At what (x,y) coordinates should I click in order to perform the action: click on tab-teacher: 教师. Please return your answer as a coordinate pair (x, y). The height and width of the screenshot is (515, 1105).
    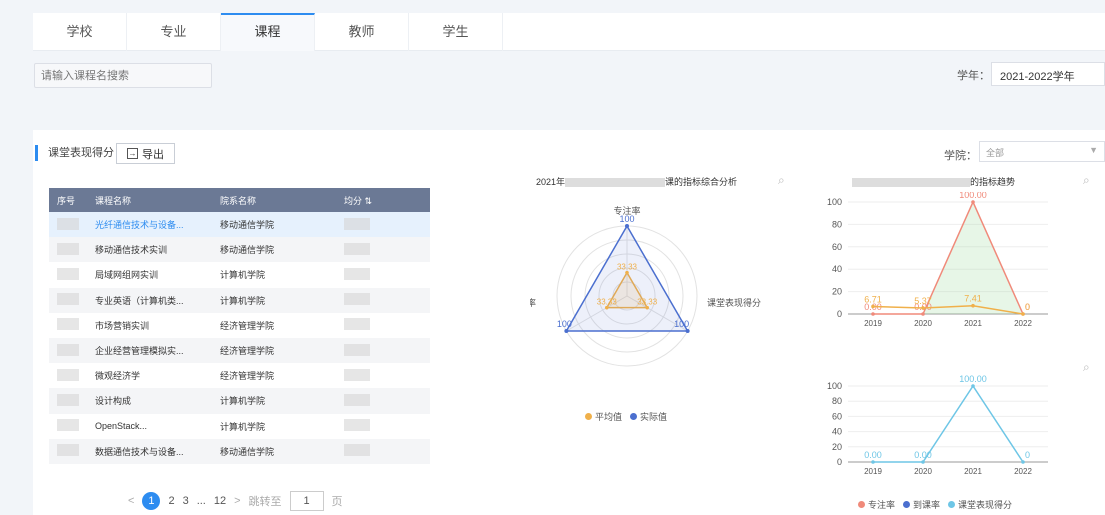
    Looking at the image, I should click on (362, 32).